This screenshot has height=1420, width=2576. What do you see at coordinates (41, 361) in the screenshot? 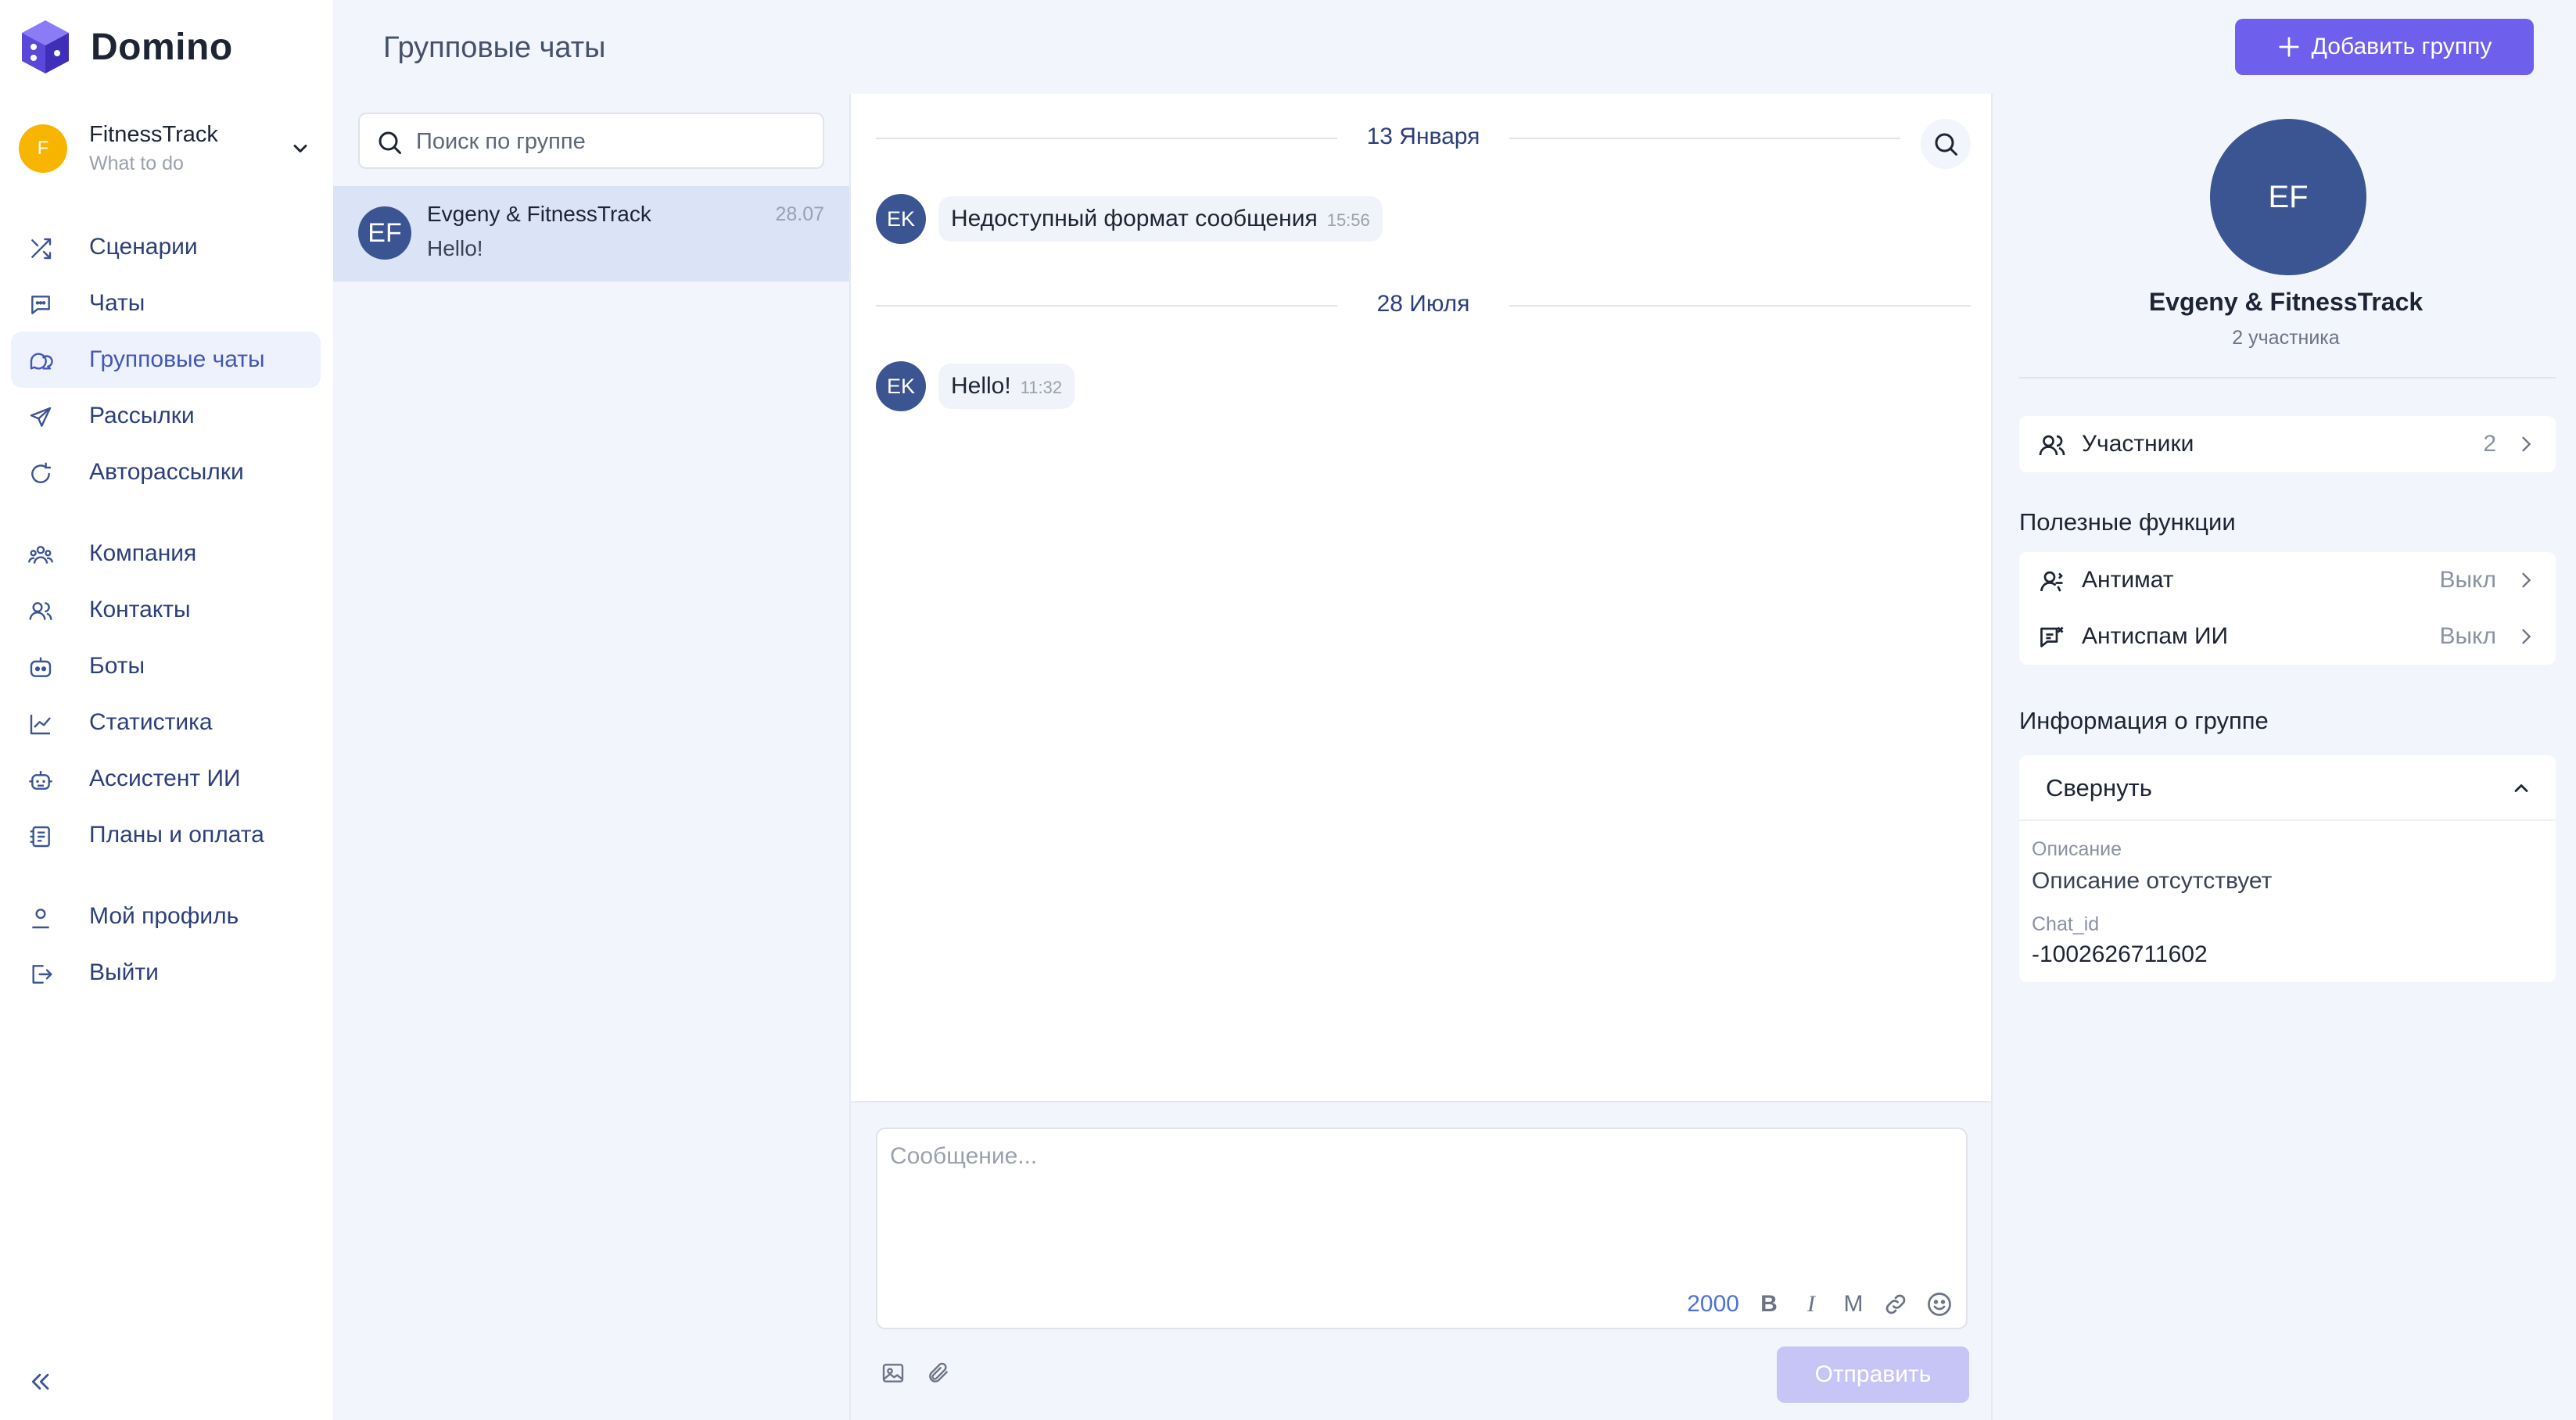
I see `group-chat-icon` at bounding box center [41, 361].